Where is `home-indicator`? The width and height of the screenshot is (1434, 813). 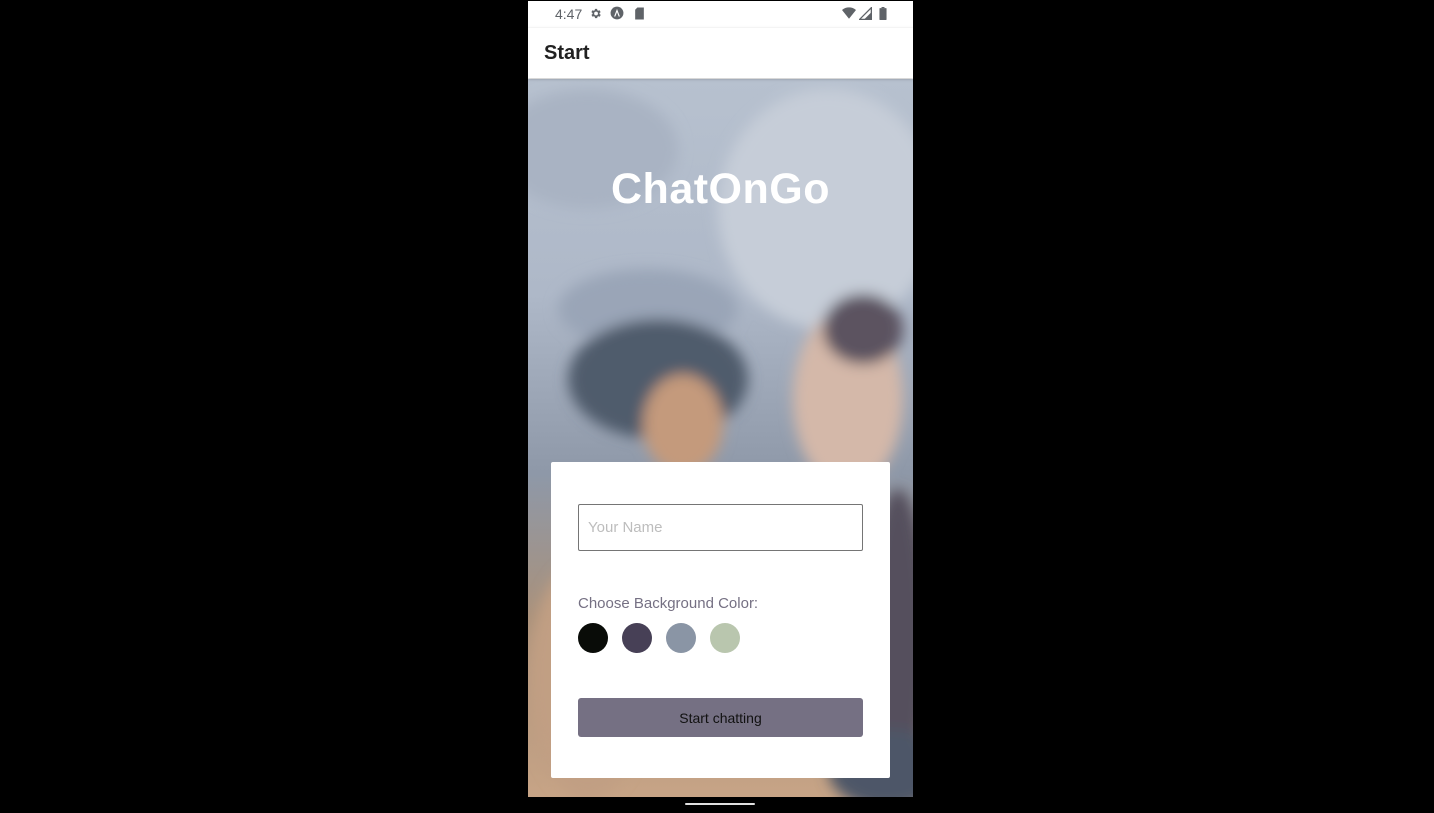 home-indicator is located at coordinates (720, 804).